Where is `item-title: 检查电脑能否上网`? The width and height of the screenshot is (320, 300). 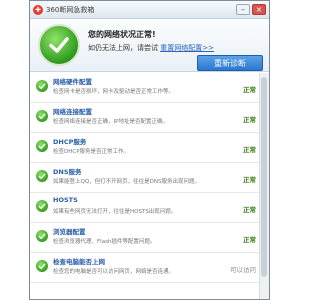
item-title: 检查电脑能否上网 is located at coordinates (79, 262).